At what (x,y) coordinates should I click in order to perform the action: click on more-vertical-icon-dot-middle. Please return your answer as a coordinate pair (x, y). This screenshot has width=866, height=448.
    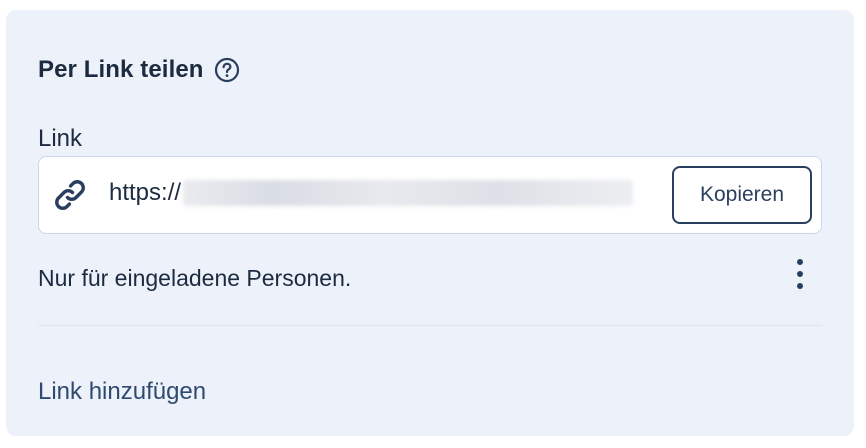
    Looking at the image, I should click on (800, 274).